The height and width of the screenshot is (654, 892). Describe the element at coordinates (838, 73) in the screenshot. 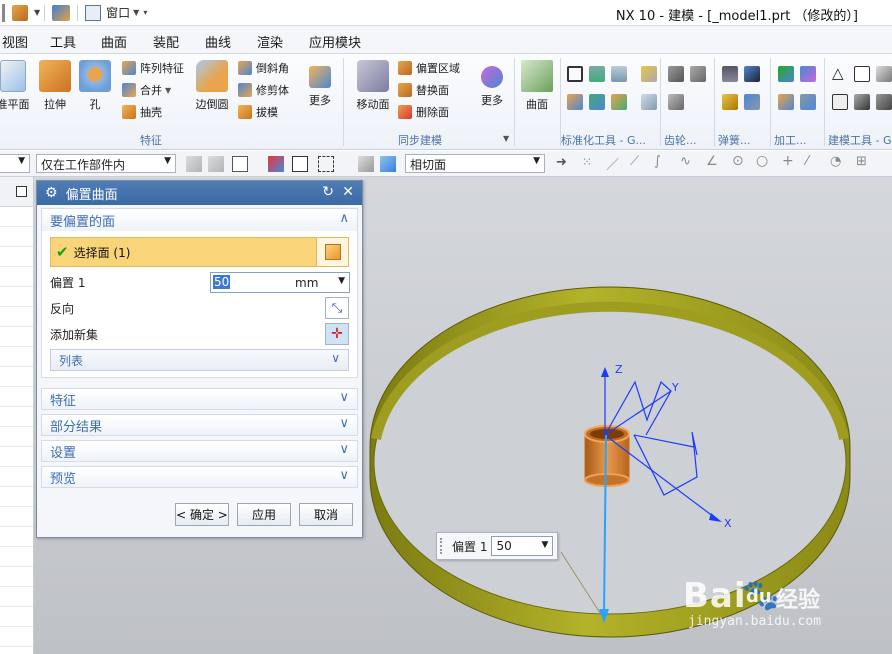

I see `triangle-icon: △` at that location.